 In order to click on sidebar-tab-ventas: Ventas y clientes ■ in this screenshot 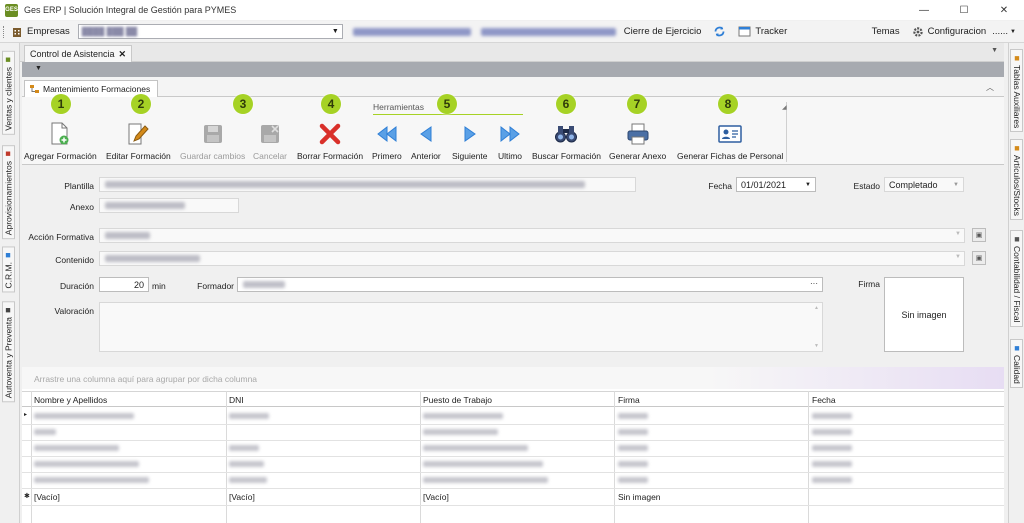, I will do `click(8, 93)`.